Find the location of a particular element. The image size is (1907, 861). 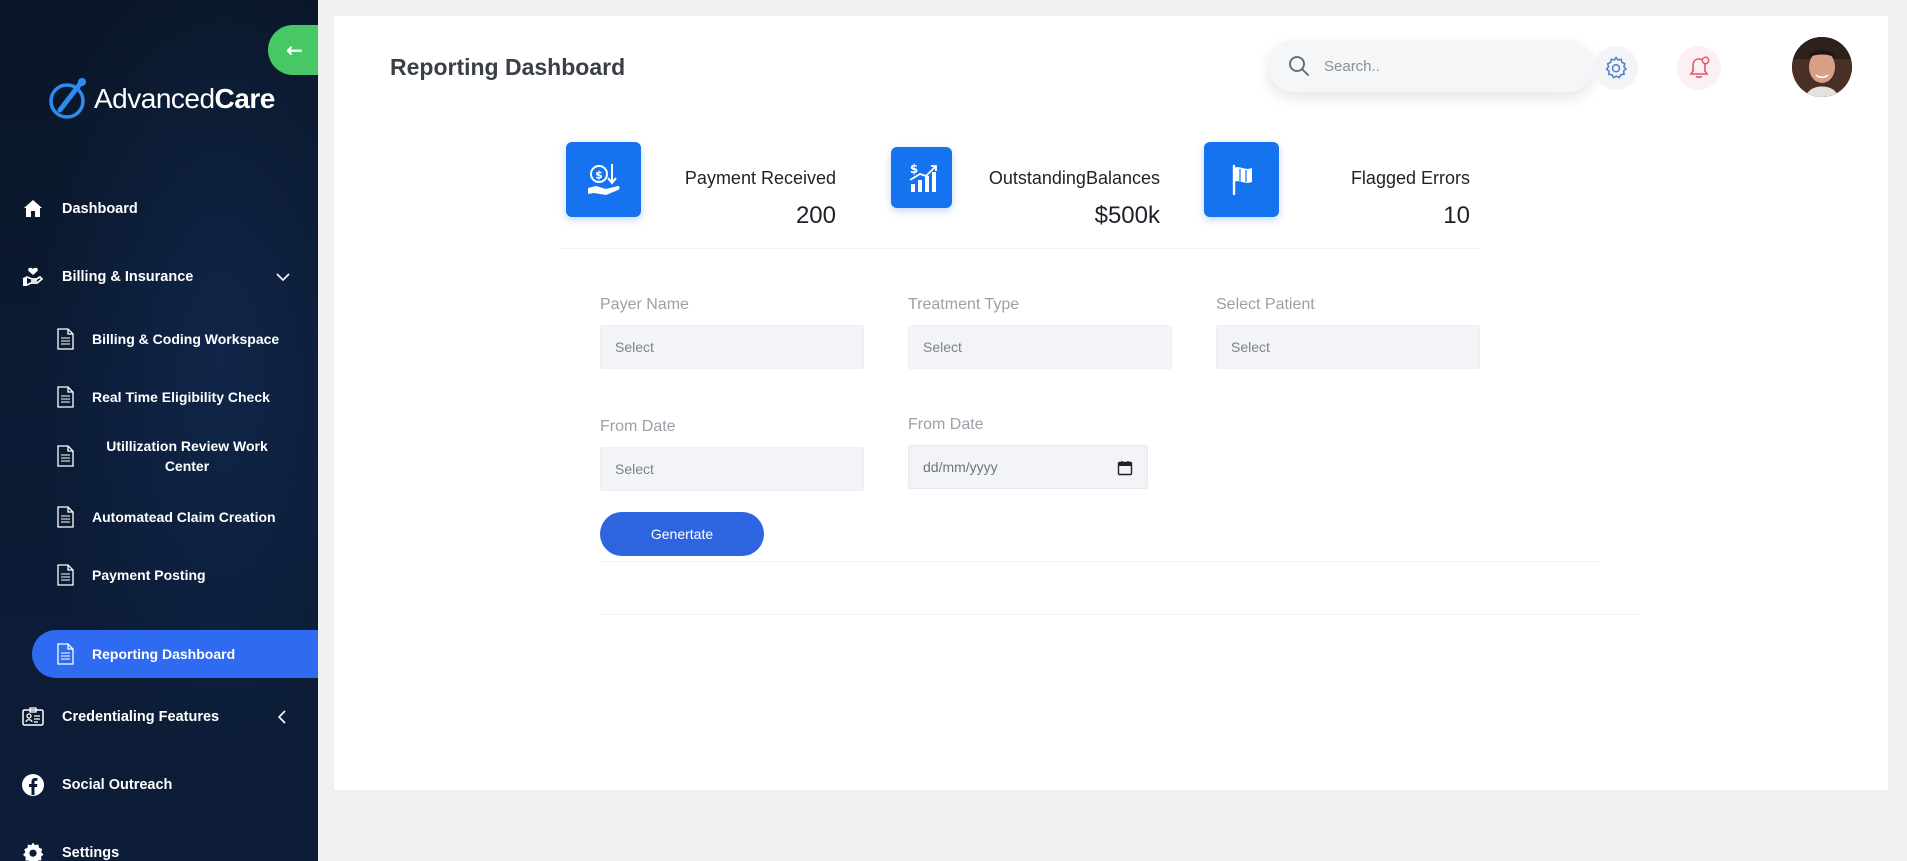

stat-label-payment-received: Payment Received is located at coordinates (760, 178).